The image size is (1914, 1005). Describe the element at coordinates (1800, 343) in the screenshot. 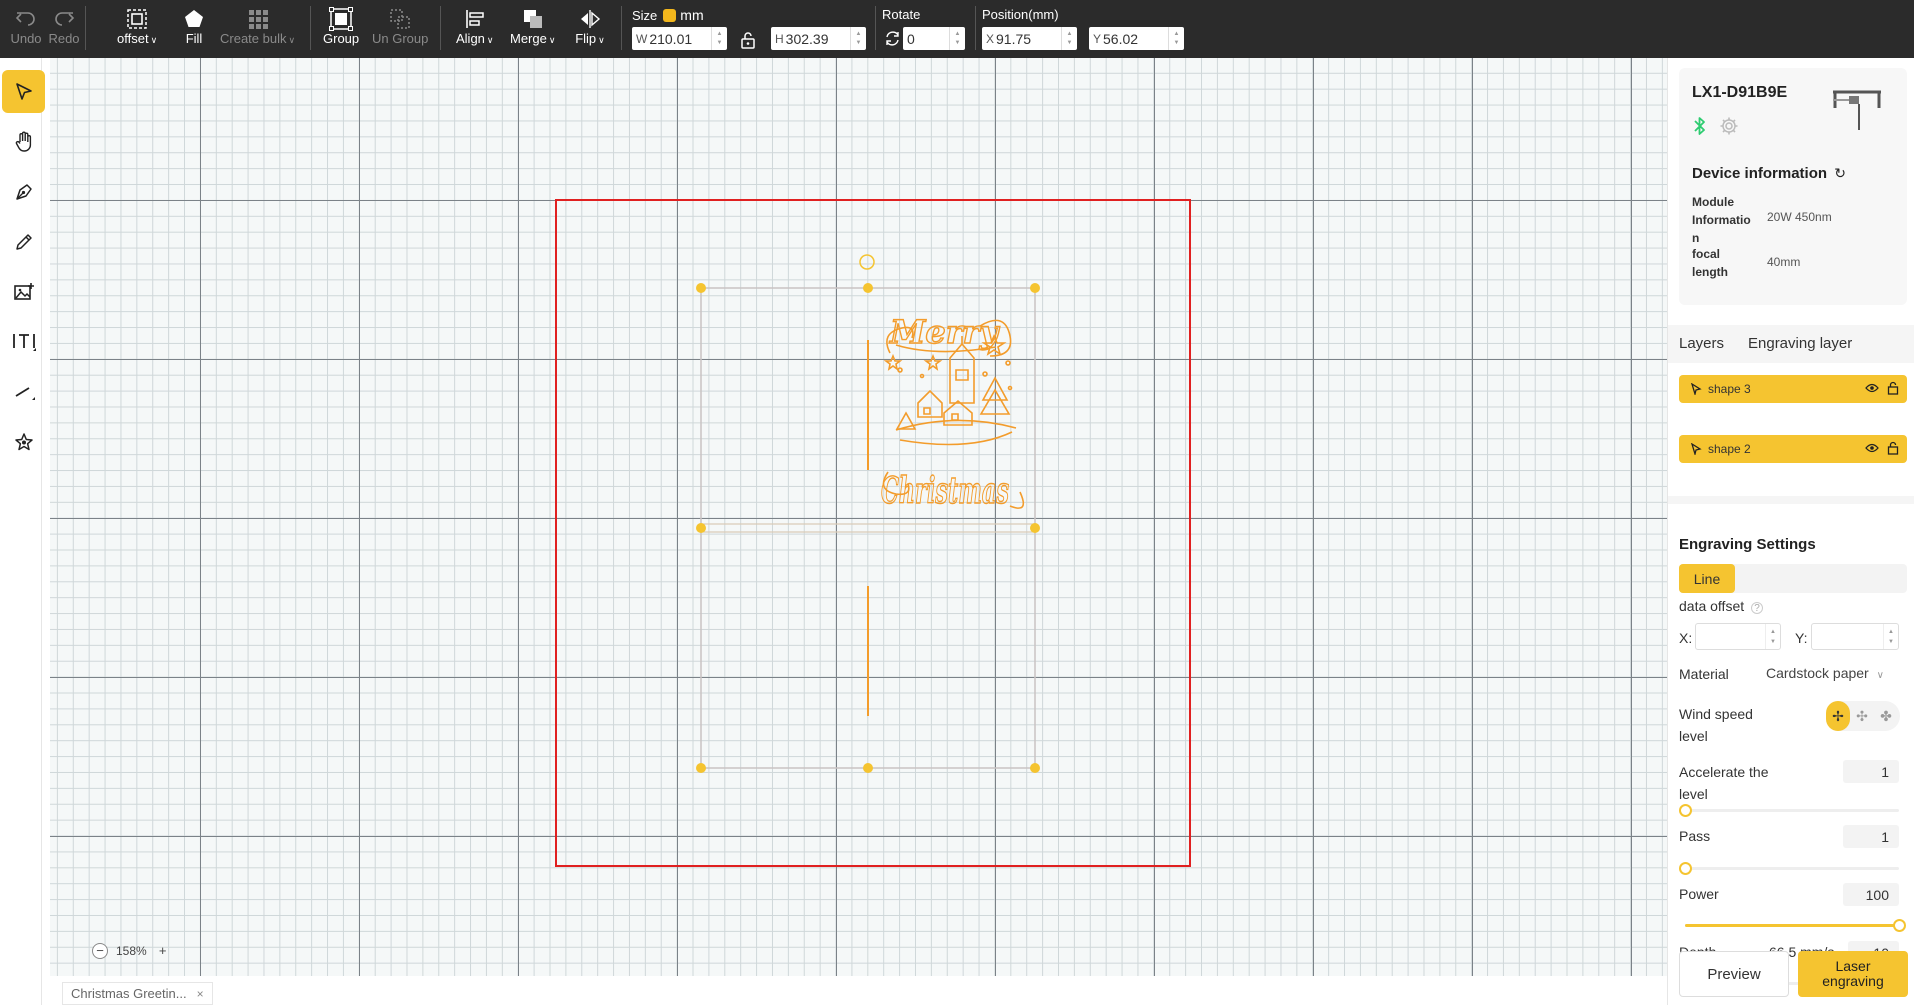

I see `tab-engraving-layer: Engraving layer` at that location.